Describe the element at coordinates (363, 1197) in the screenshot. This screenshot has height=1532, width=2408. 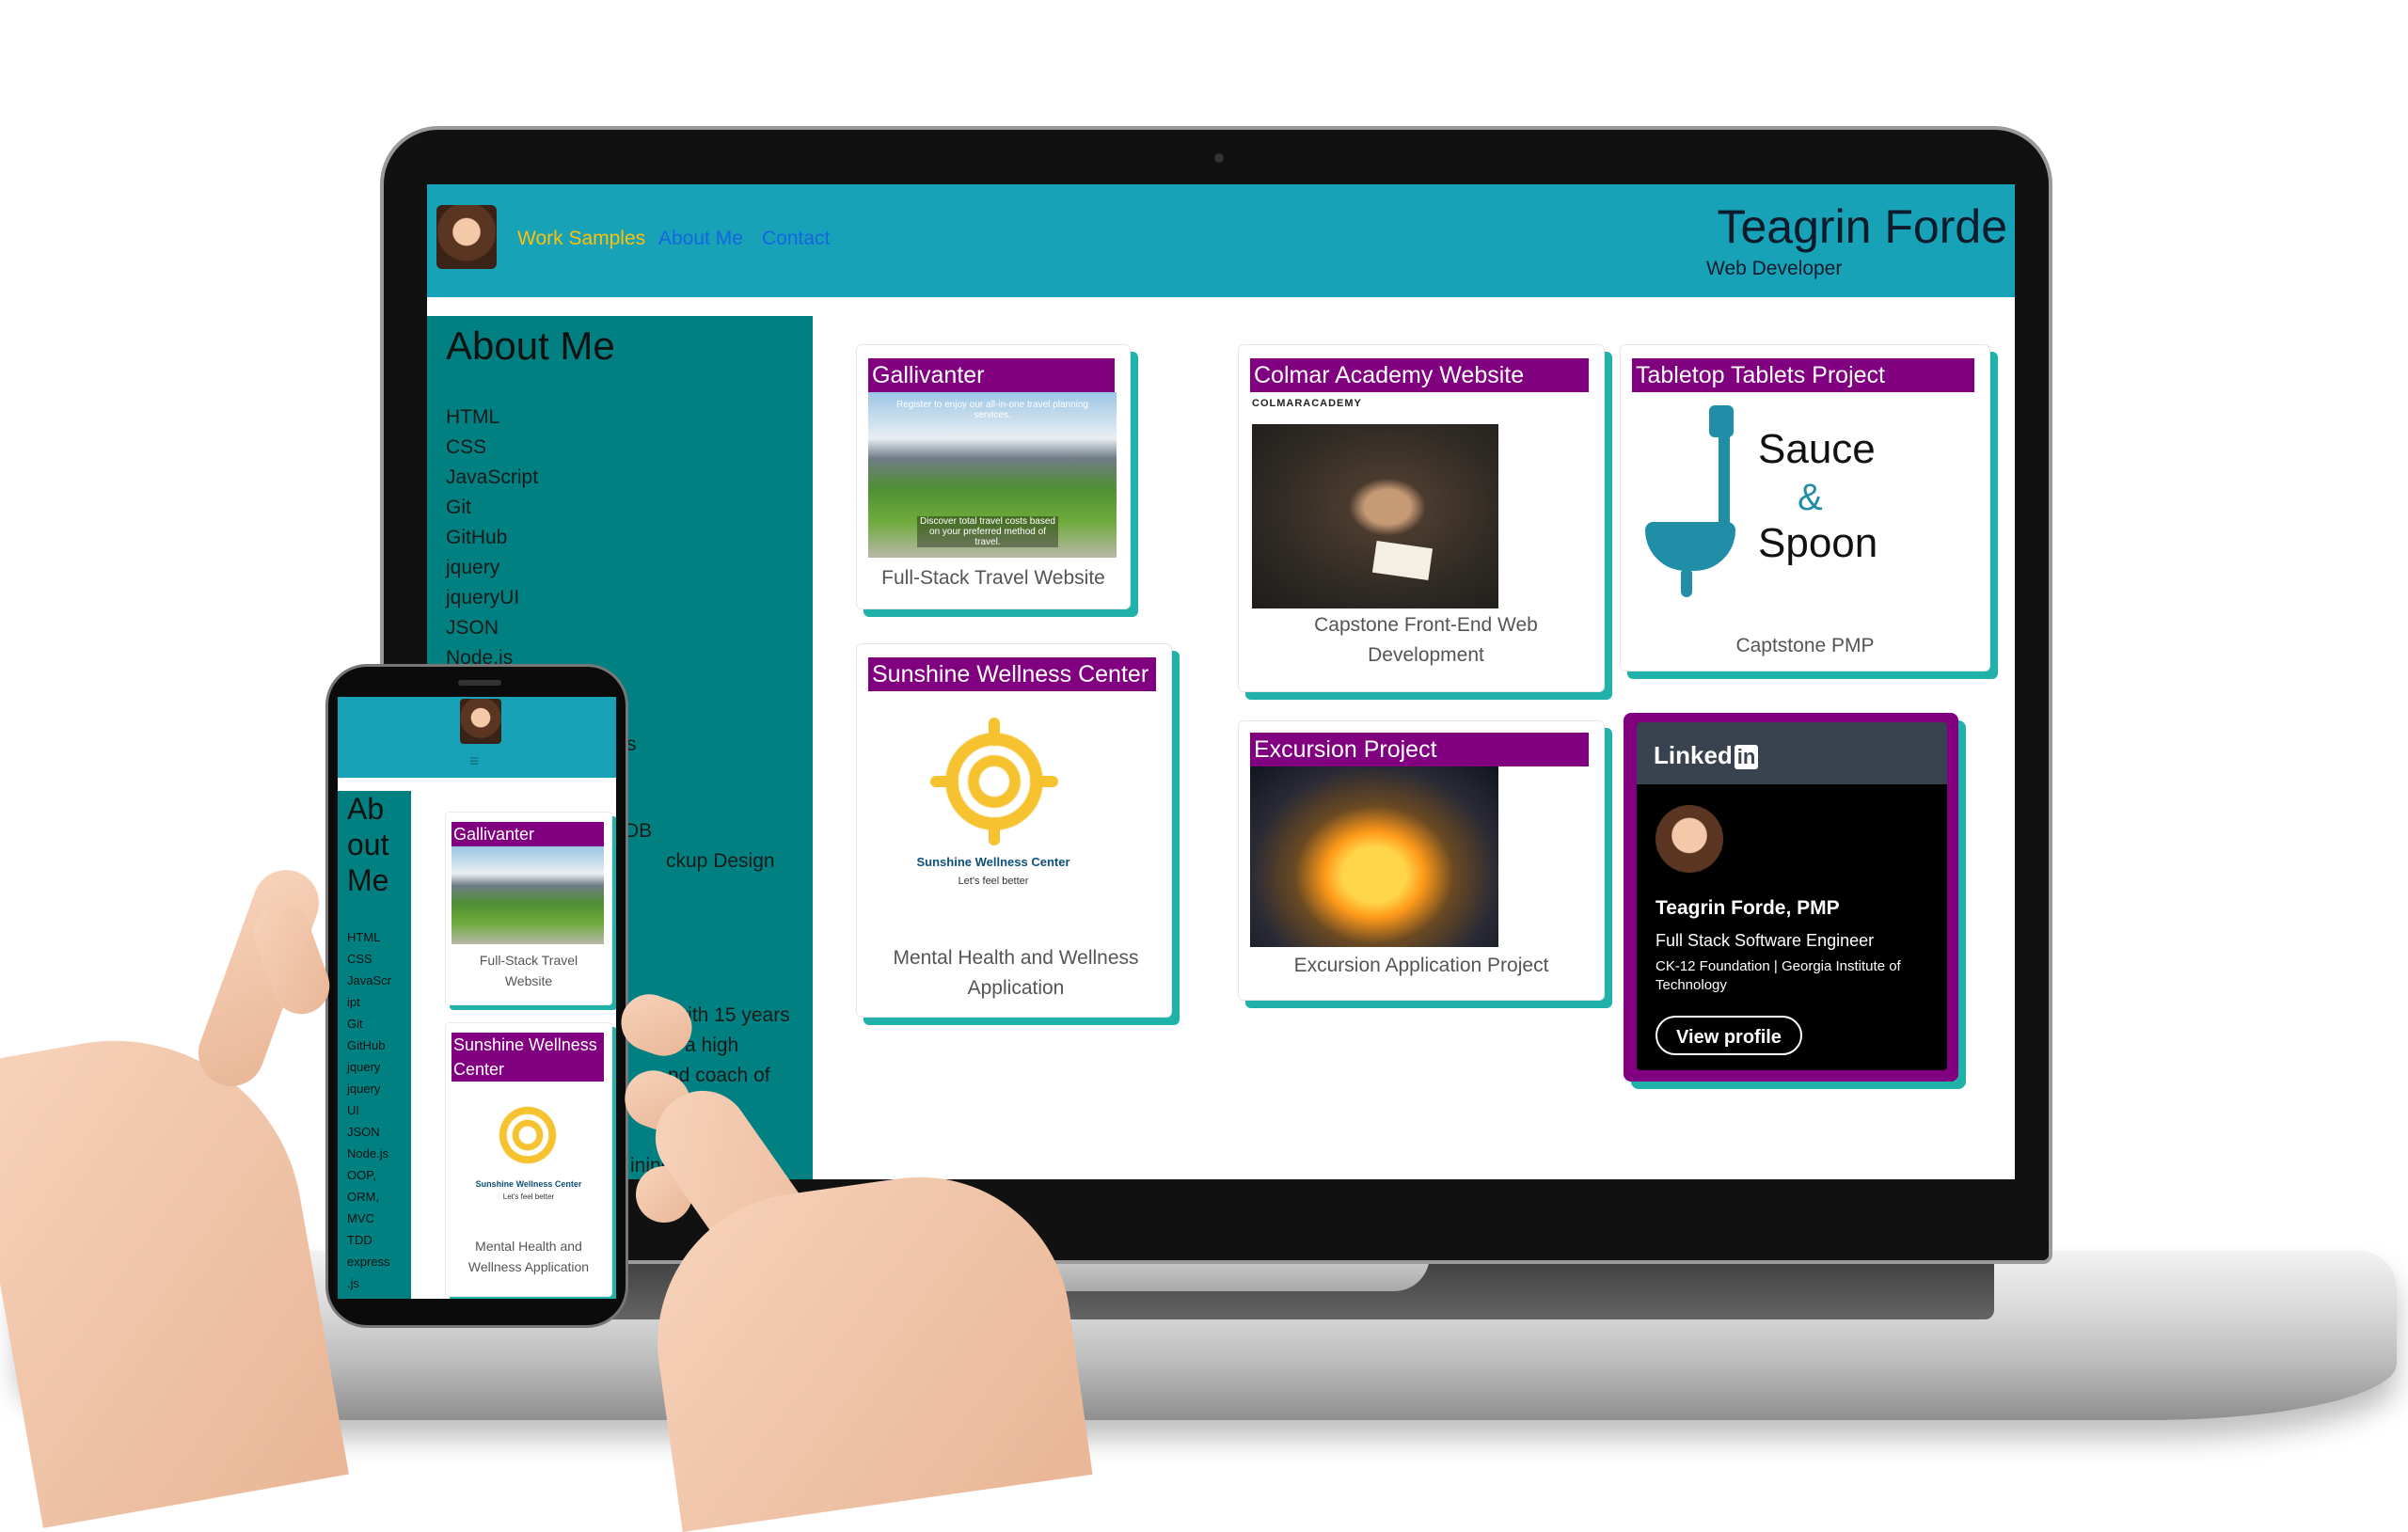
I see `skill-item: ORM,` at that location.